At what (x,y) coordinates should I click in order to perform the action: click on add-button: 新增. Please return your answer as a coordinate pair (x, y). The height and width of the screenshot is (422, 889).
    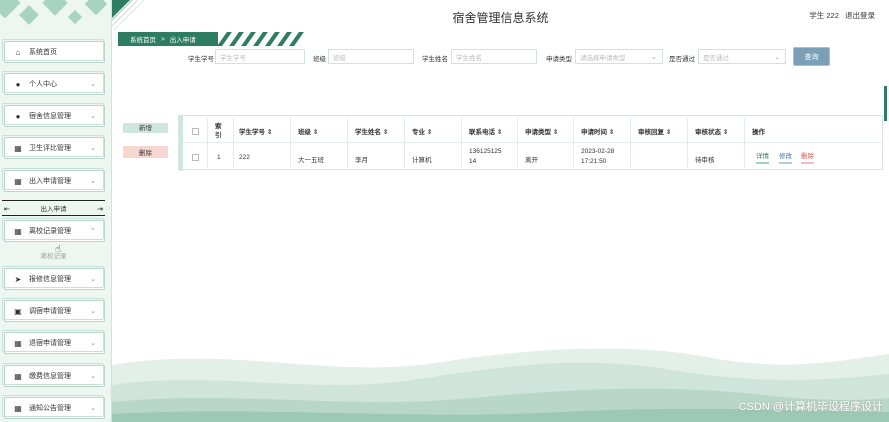
    Looking at the image, I should click on (145, 128).